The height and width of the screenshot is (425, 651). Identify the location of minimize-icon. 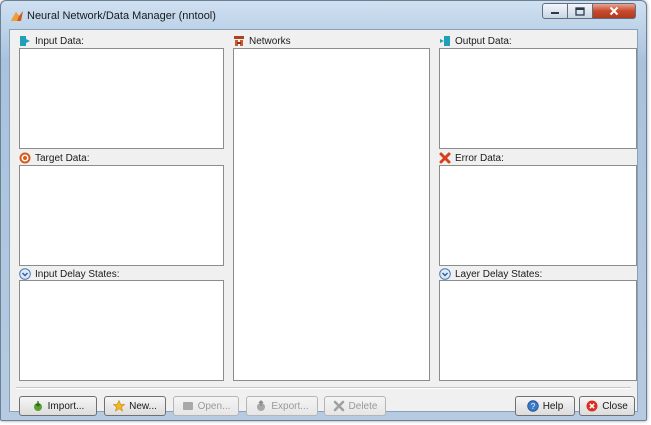
(555, 13).